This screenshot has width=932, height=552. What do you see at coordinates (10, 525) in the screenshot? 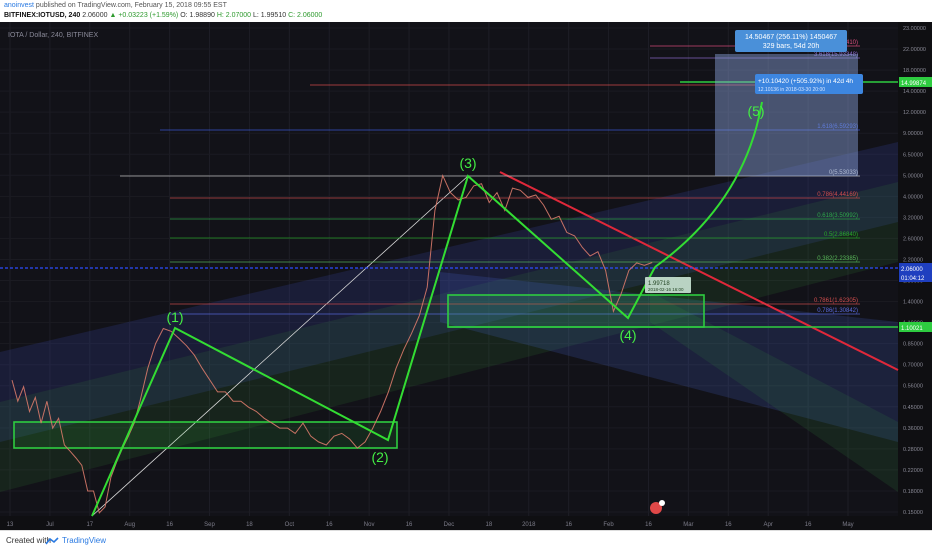
I see `x-tick-label: 13` at bounding box center [10, 525].